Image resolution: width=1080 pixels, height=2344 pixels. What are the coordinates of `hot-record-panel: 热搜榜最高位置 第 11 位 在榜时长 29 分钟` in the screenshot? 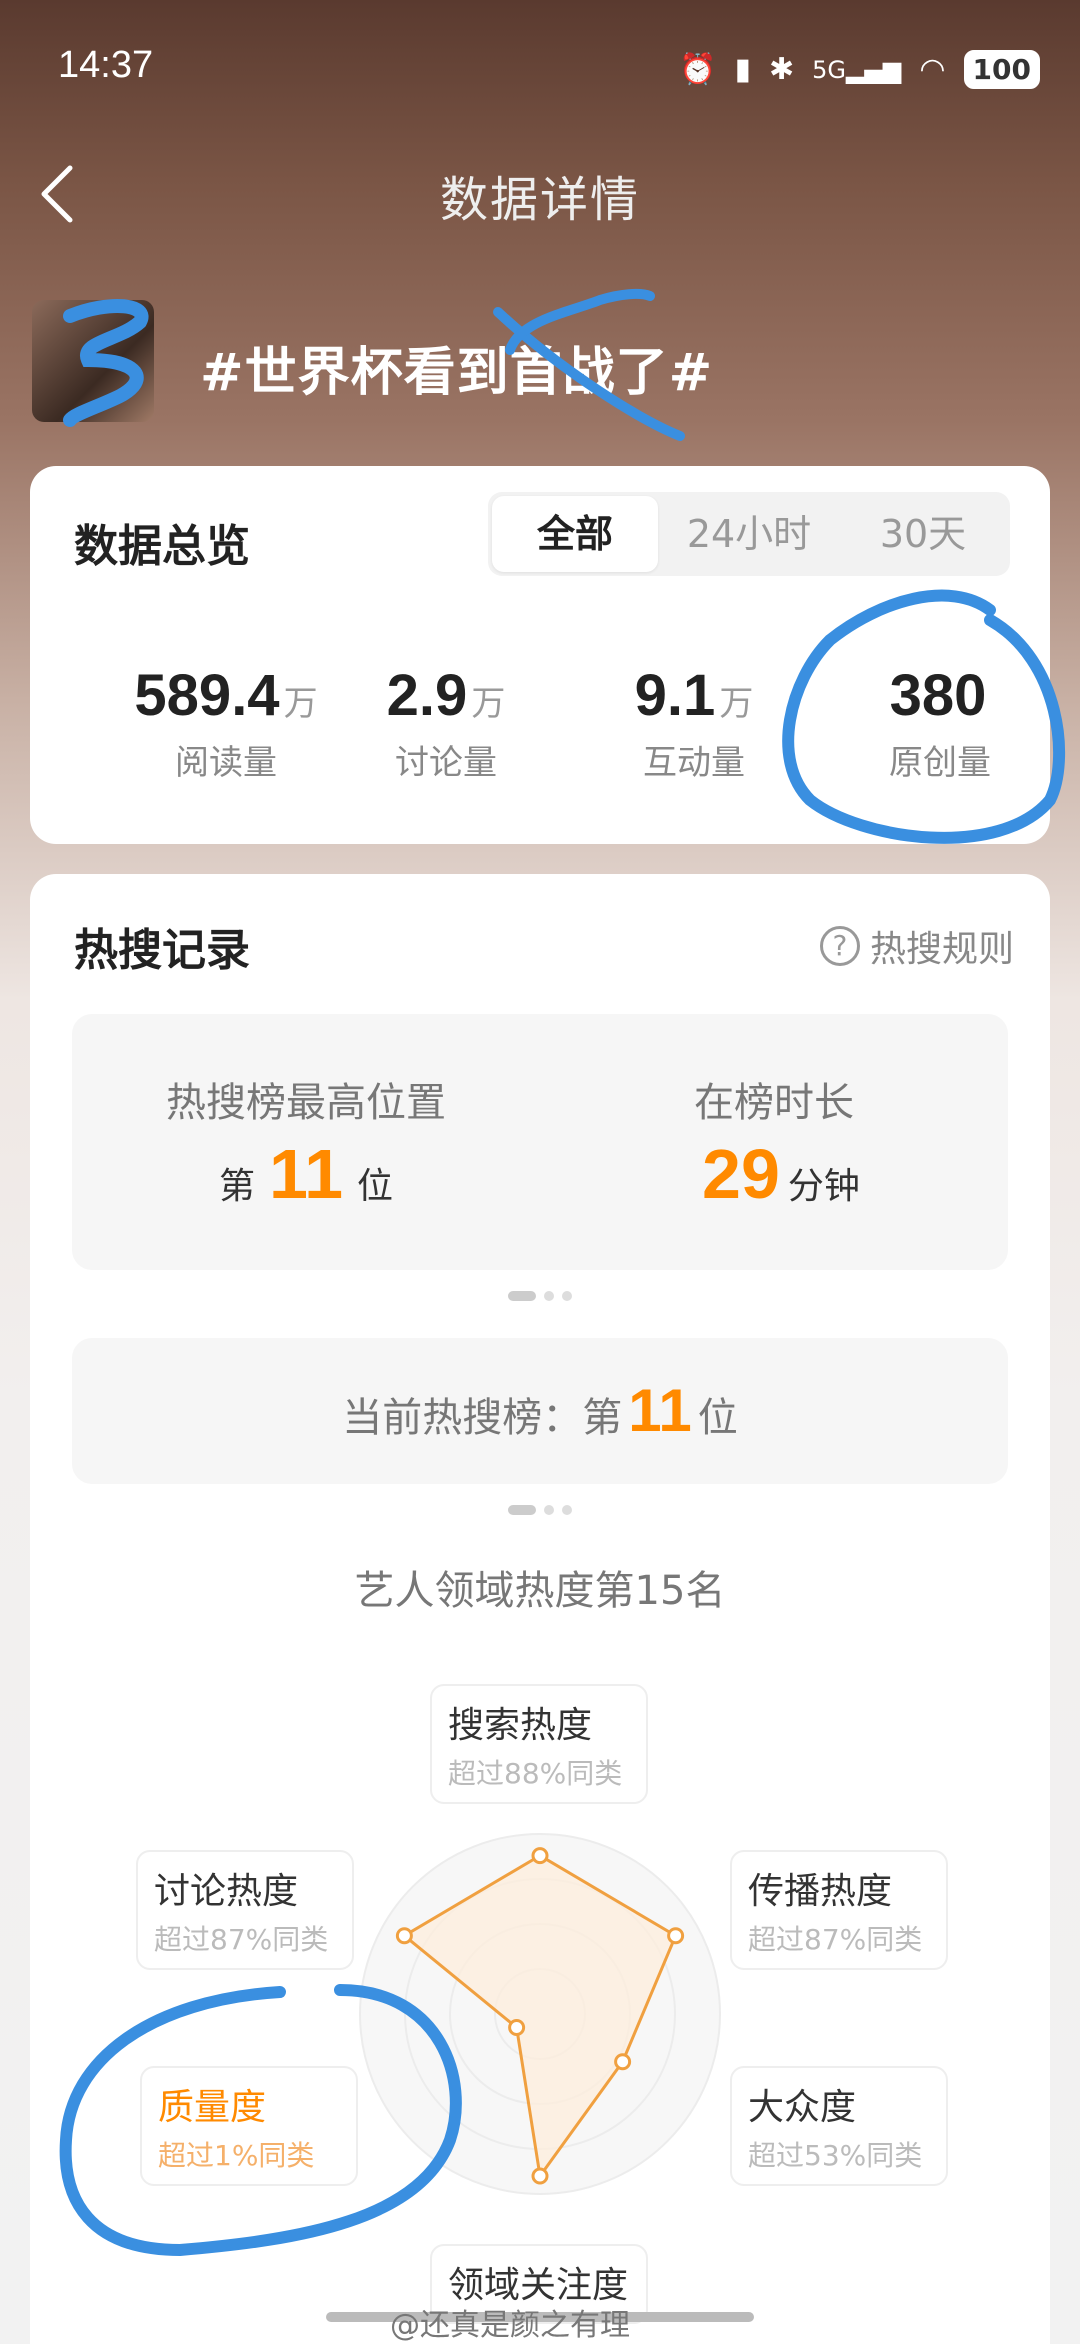 It's located at (540, 1142).